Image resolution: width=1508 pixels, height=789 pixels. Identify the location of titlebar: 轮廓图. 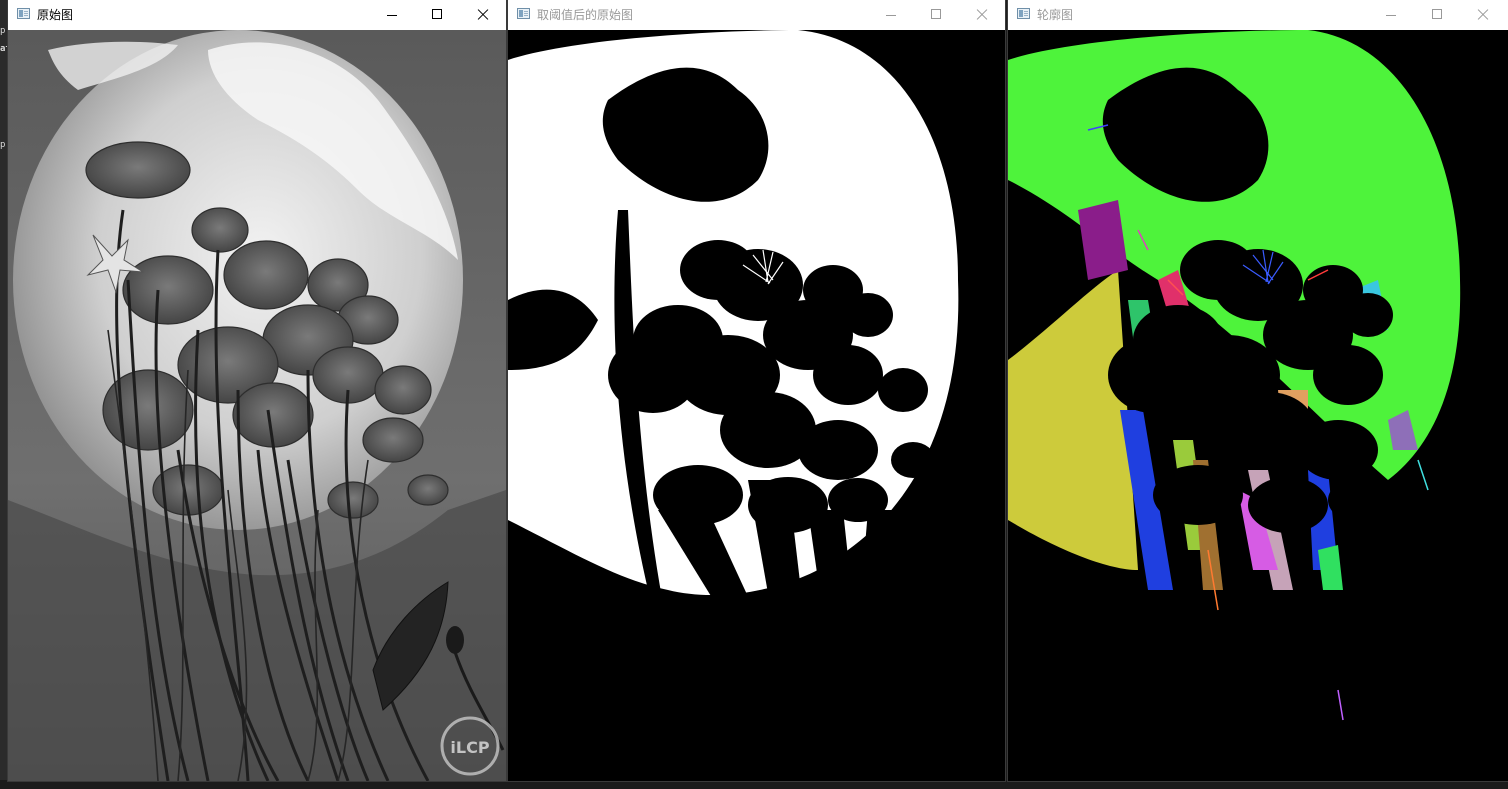
(1258, 15).